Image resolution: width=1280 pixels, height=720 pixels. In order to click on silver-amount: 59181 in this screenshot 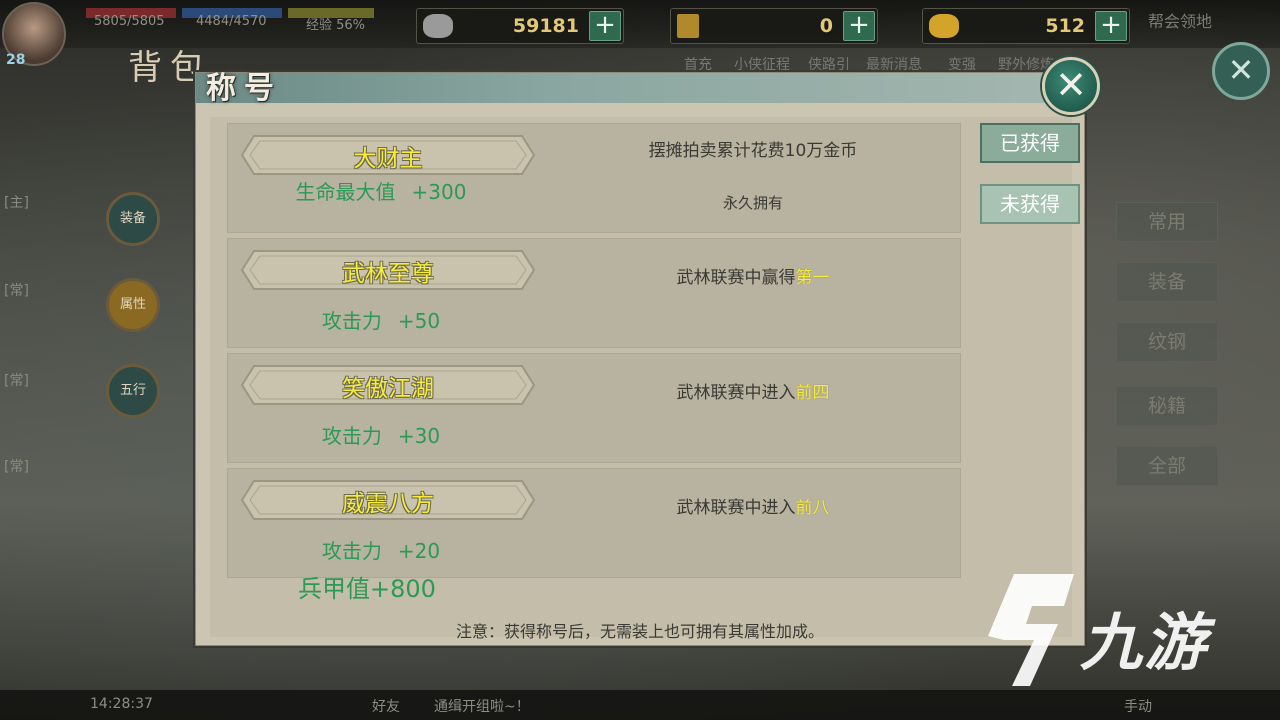, I will do `click(545, 26)`.